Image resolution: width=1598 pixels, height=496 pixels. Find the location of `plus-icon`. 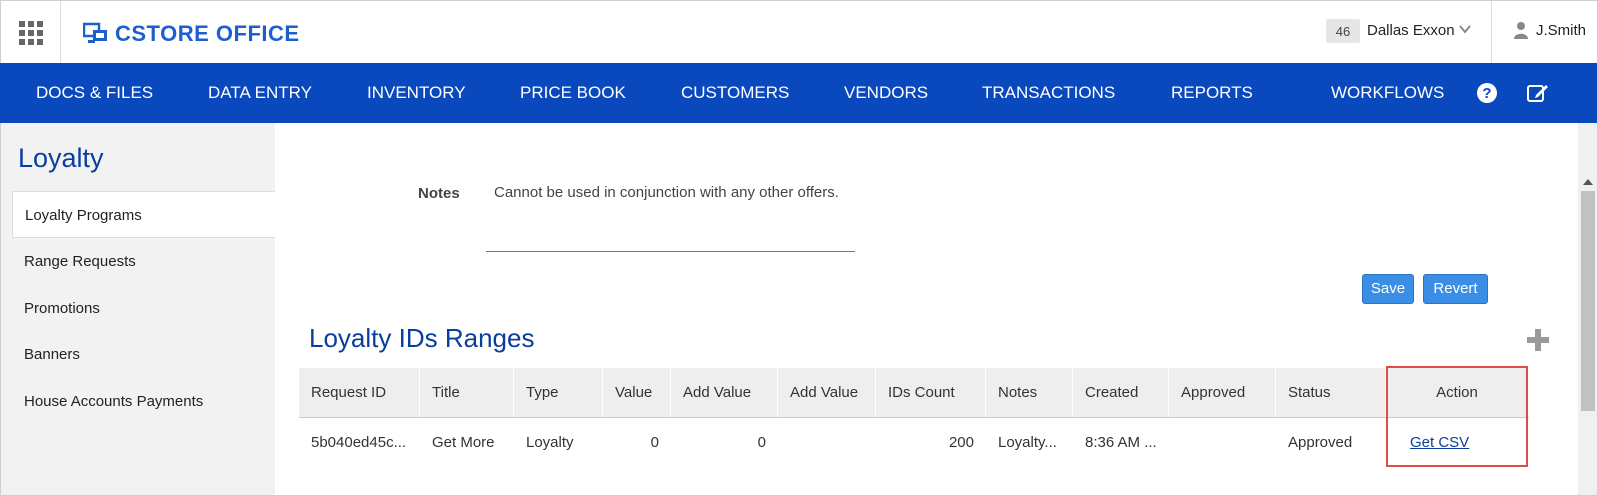

plus-icon is located at coordinates (1538, 340).